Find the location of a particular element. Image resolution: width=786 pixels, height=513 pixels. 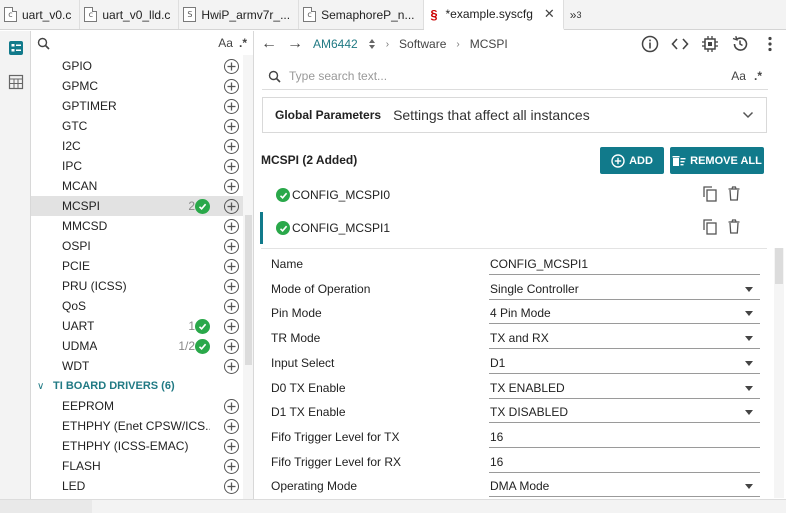

module-item-eeprom: EEPROM is located at coordinates (137, 406).